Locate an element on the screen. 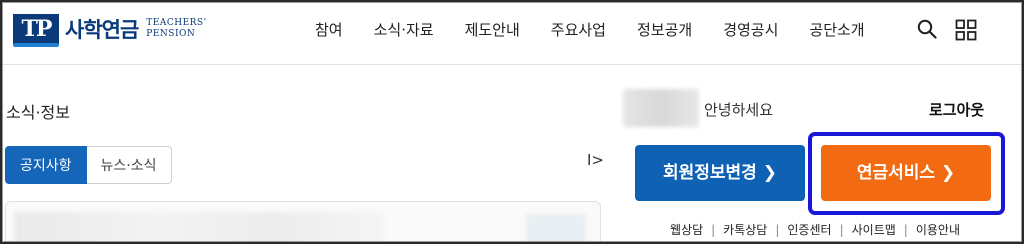 The image size is (1024, 244). highlight-box is located at coordinates (906, 173).